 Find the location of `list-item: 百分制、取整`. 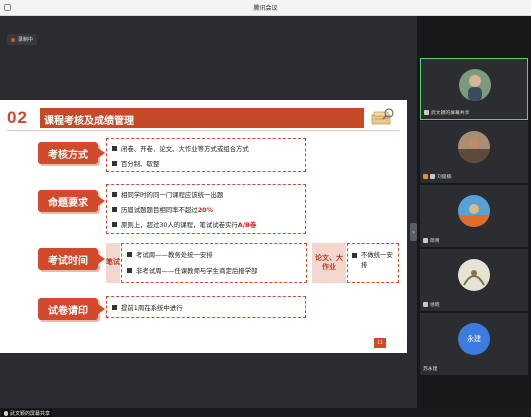

list-item: 百分制、取整 is located at coordinates (135, 163).